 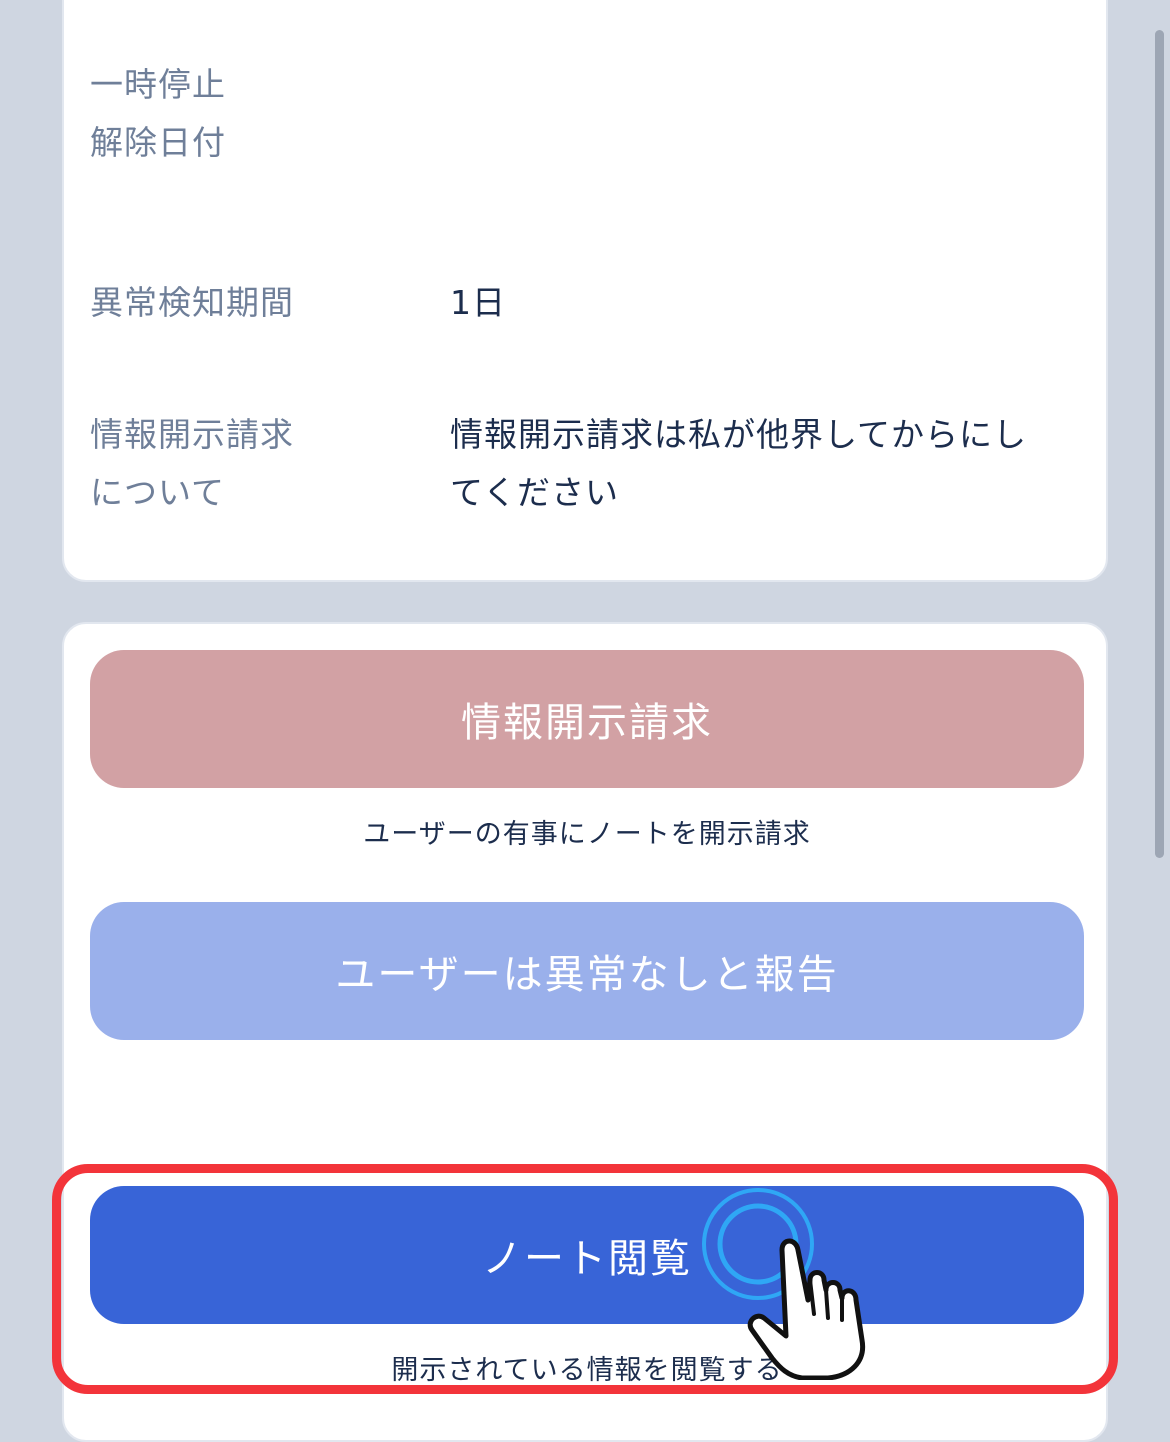 I want to click on scrollbar, so click(x=1159, y=444).